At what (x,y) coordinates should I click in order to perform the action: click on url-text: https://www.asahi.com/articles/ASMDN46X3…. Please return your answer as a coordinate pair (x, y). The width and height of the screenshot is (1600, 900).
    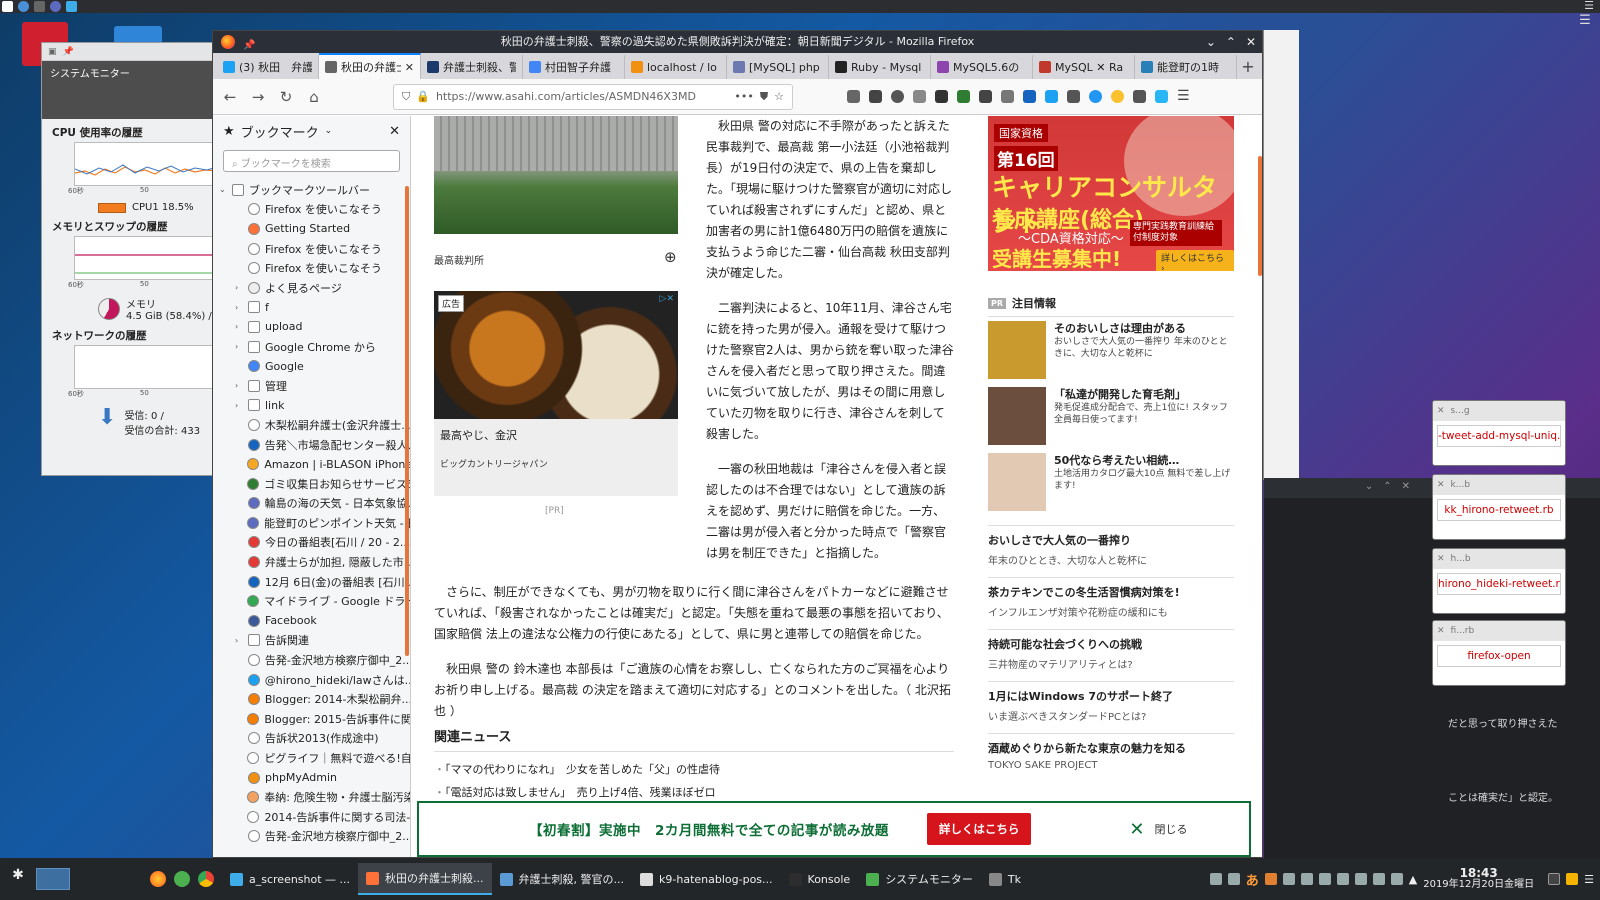
    Looking at the image, I should click on (582, 96).